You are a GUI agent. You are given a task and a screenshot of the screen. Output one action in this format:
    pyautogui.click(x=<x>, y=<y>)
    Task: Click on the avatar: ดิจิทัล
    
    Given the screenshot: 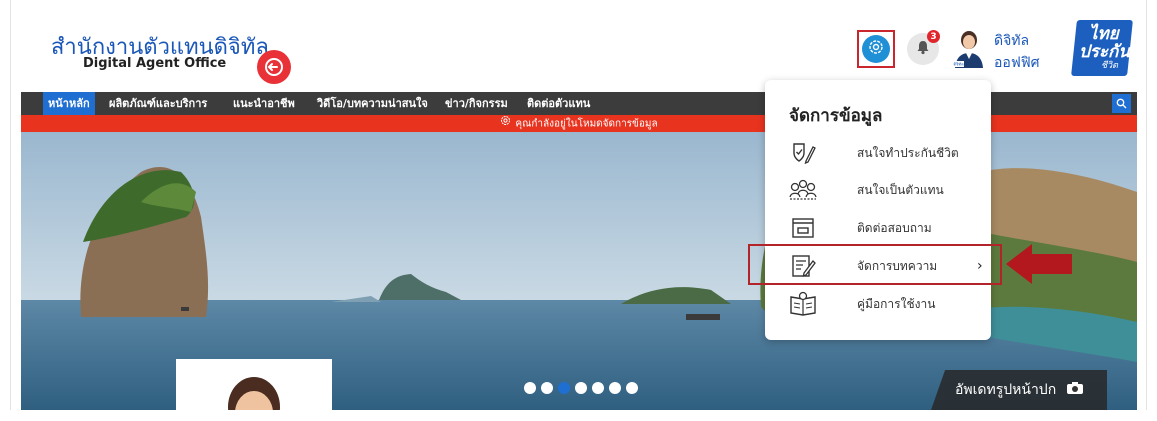 What is the action you would take?
    pyautogui.click(x=969, y=48)
    